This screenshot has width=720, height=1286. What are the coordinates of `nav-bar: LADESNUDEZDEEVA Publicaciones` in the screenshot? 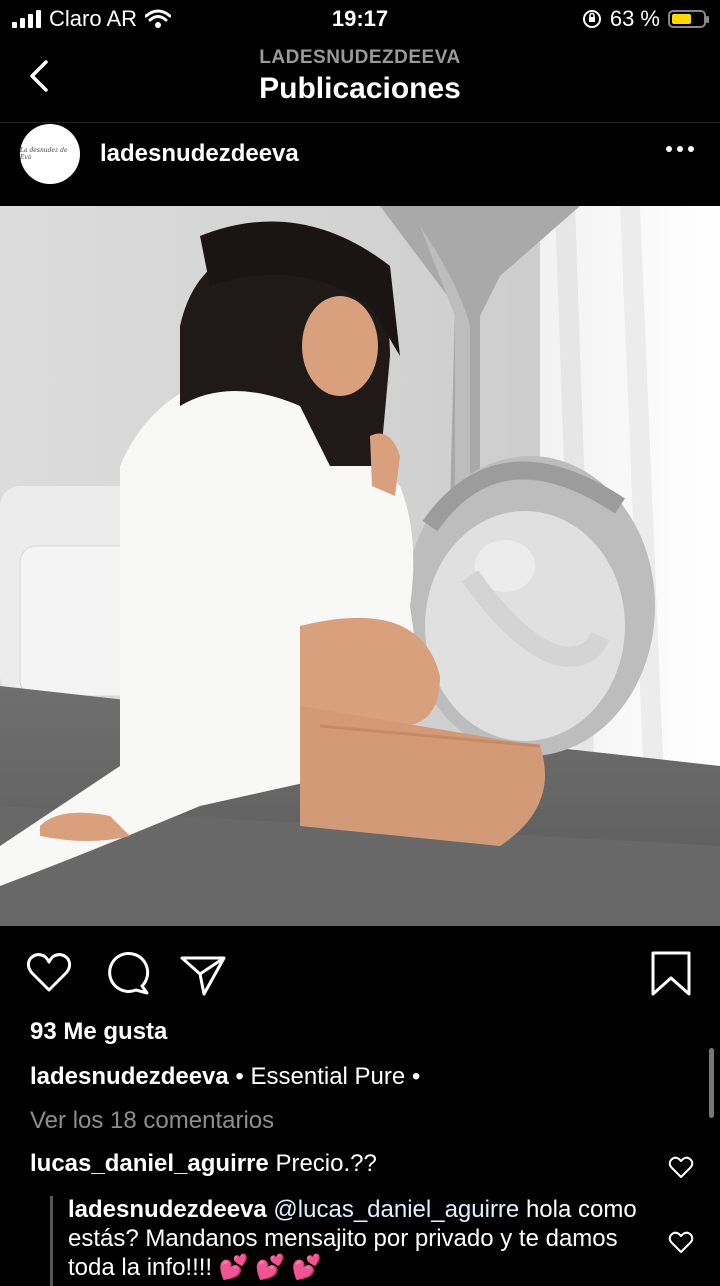 It's located at (360, 81).